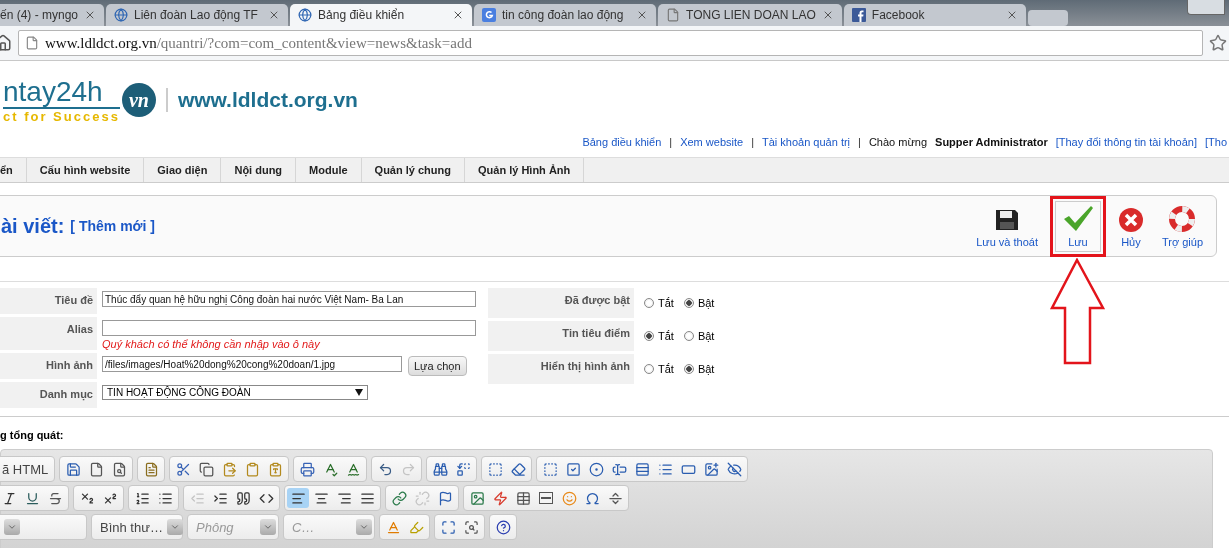 This screenshot has width=1229, height=548. What do you see at coordinates (183, 170) in the screenshot?
I see `menu-item: Giao diện` at bounding box center [183, 170].